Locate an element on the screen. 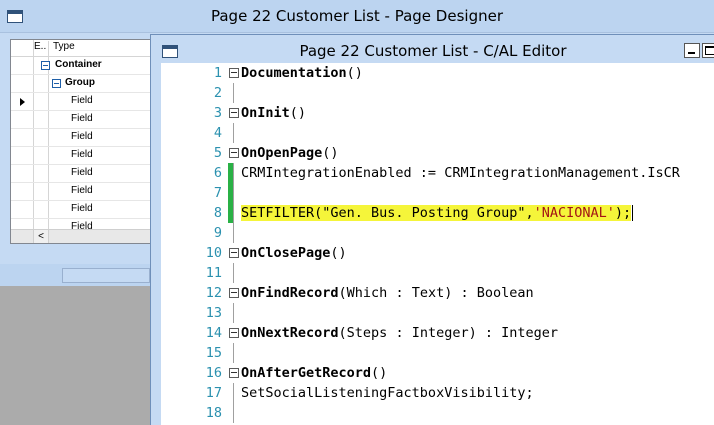 This screenshot has width=714, height=425. trigger-name: Documentation is located at coordinates (294, 73).